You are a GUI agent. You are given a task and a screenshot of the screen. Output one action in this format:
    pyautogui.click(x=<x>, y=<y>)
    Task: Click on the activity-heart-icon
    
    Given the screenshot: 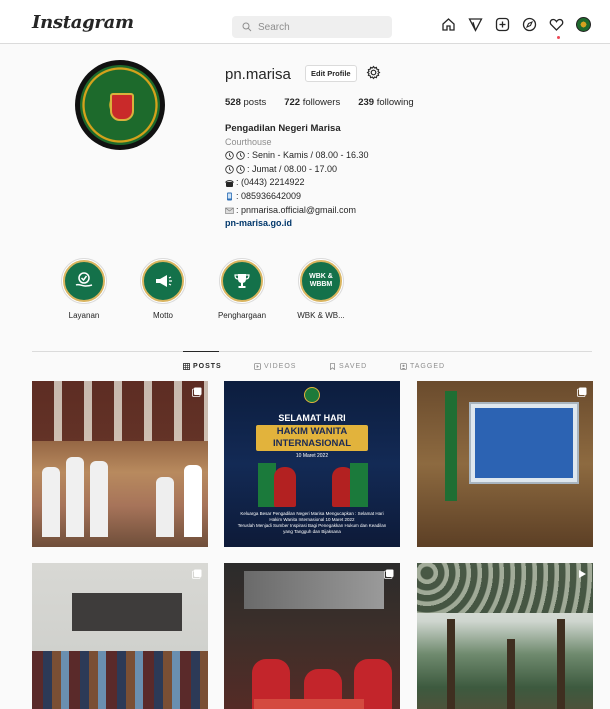 What is the action you would take?
    pyautogui.click(x=556, y=24)
    